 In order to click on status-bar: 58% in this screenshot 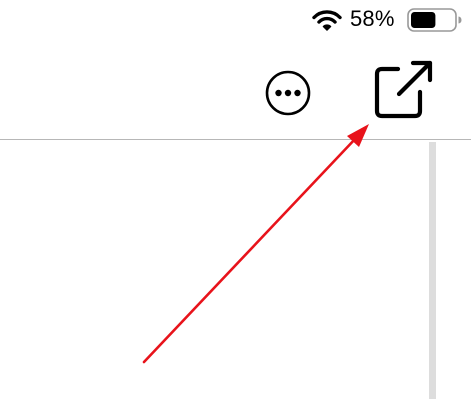, I will do `click(235, 20)`.